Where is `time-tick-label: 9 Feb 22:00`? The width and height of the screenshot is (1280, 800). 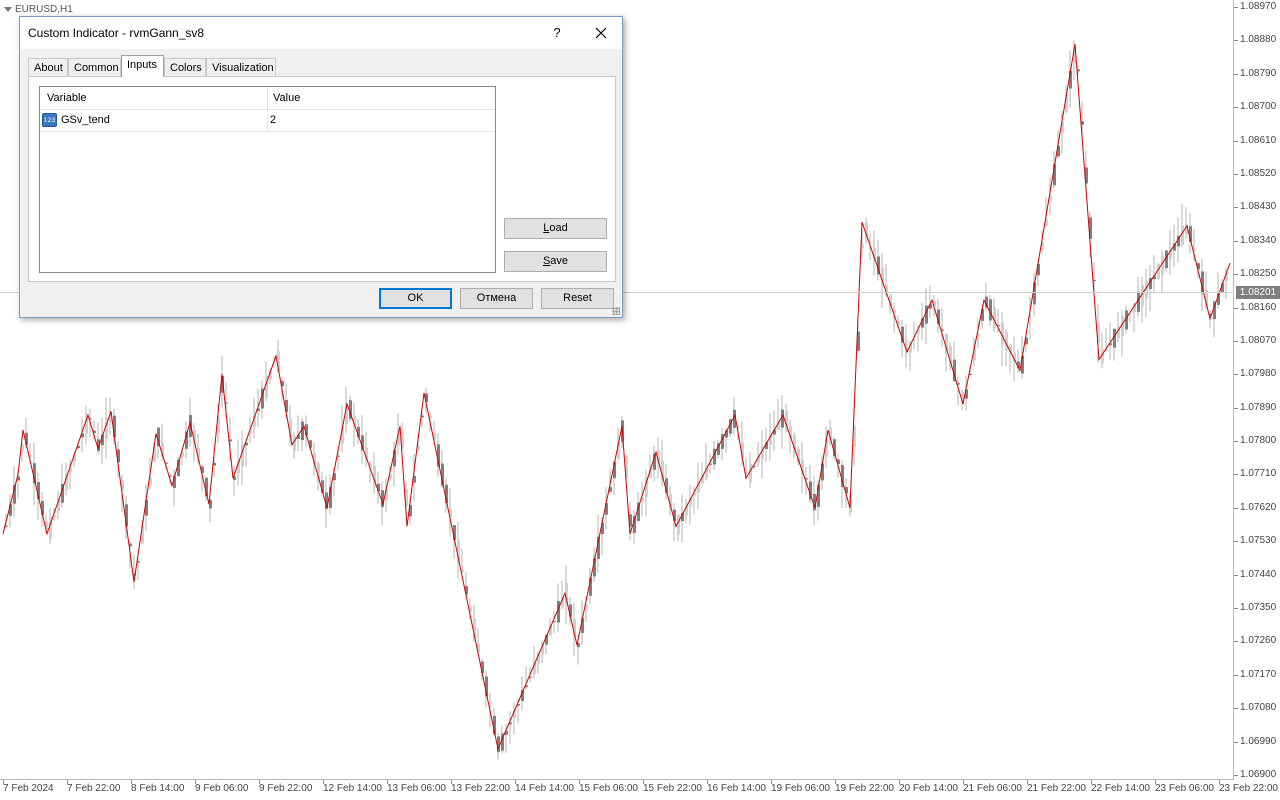 time-tick-label: 9 Feb 22:00 is located at coordinates (286, 788).